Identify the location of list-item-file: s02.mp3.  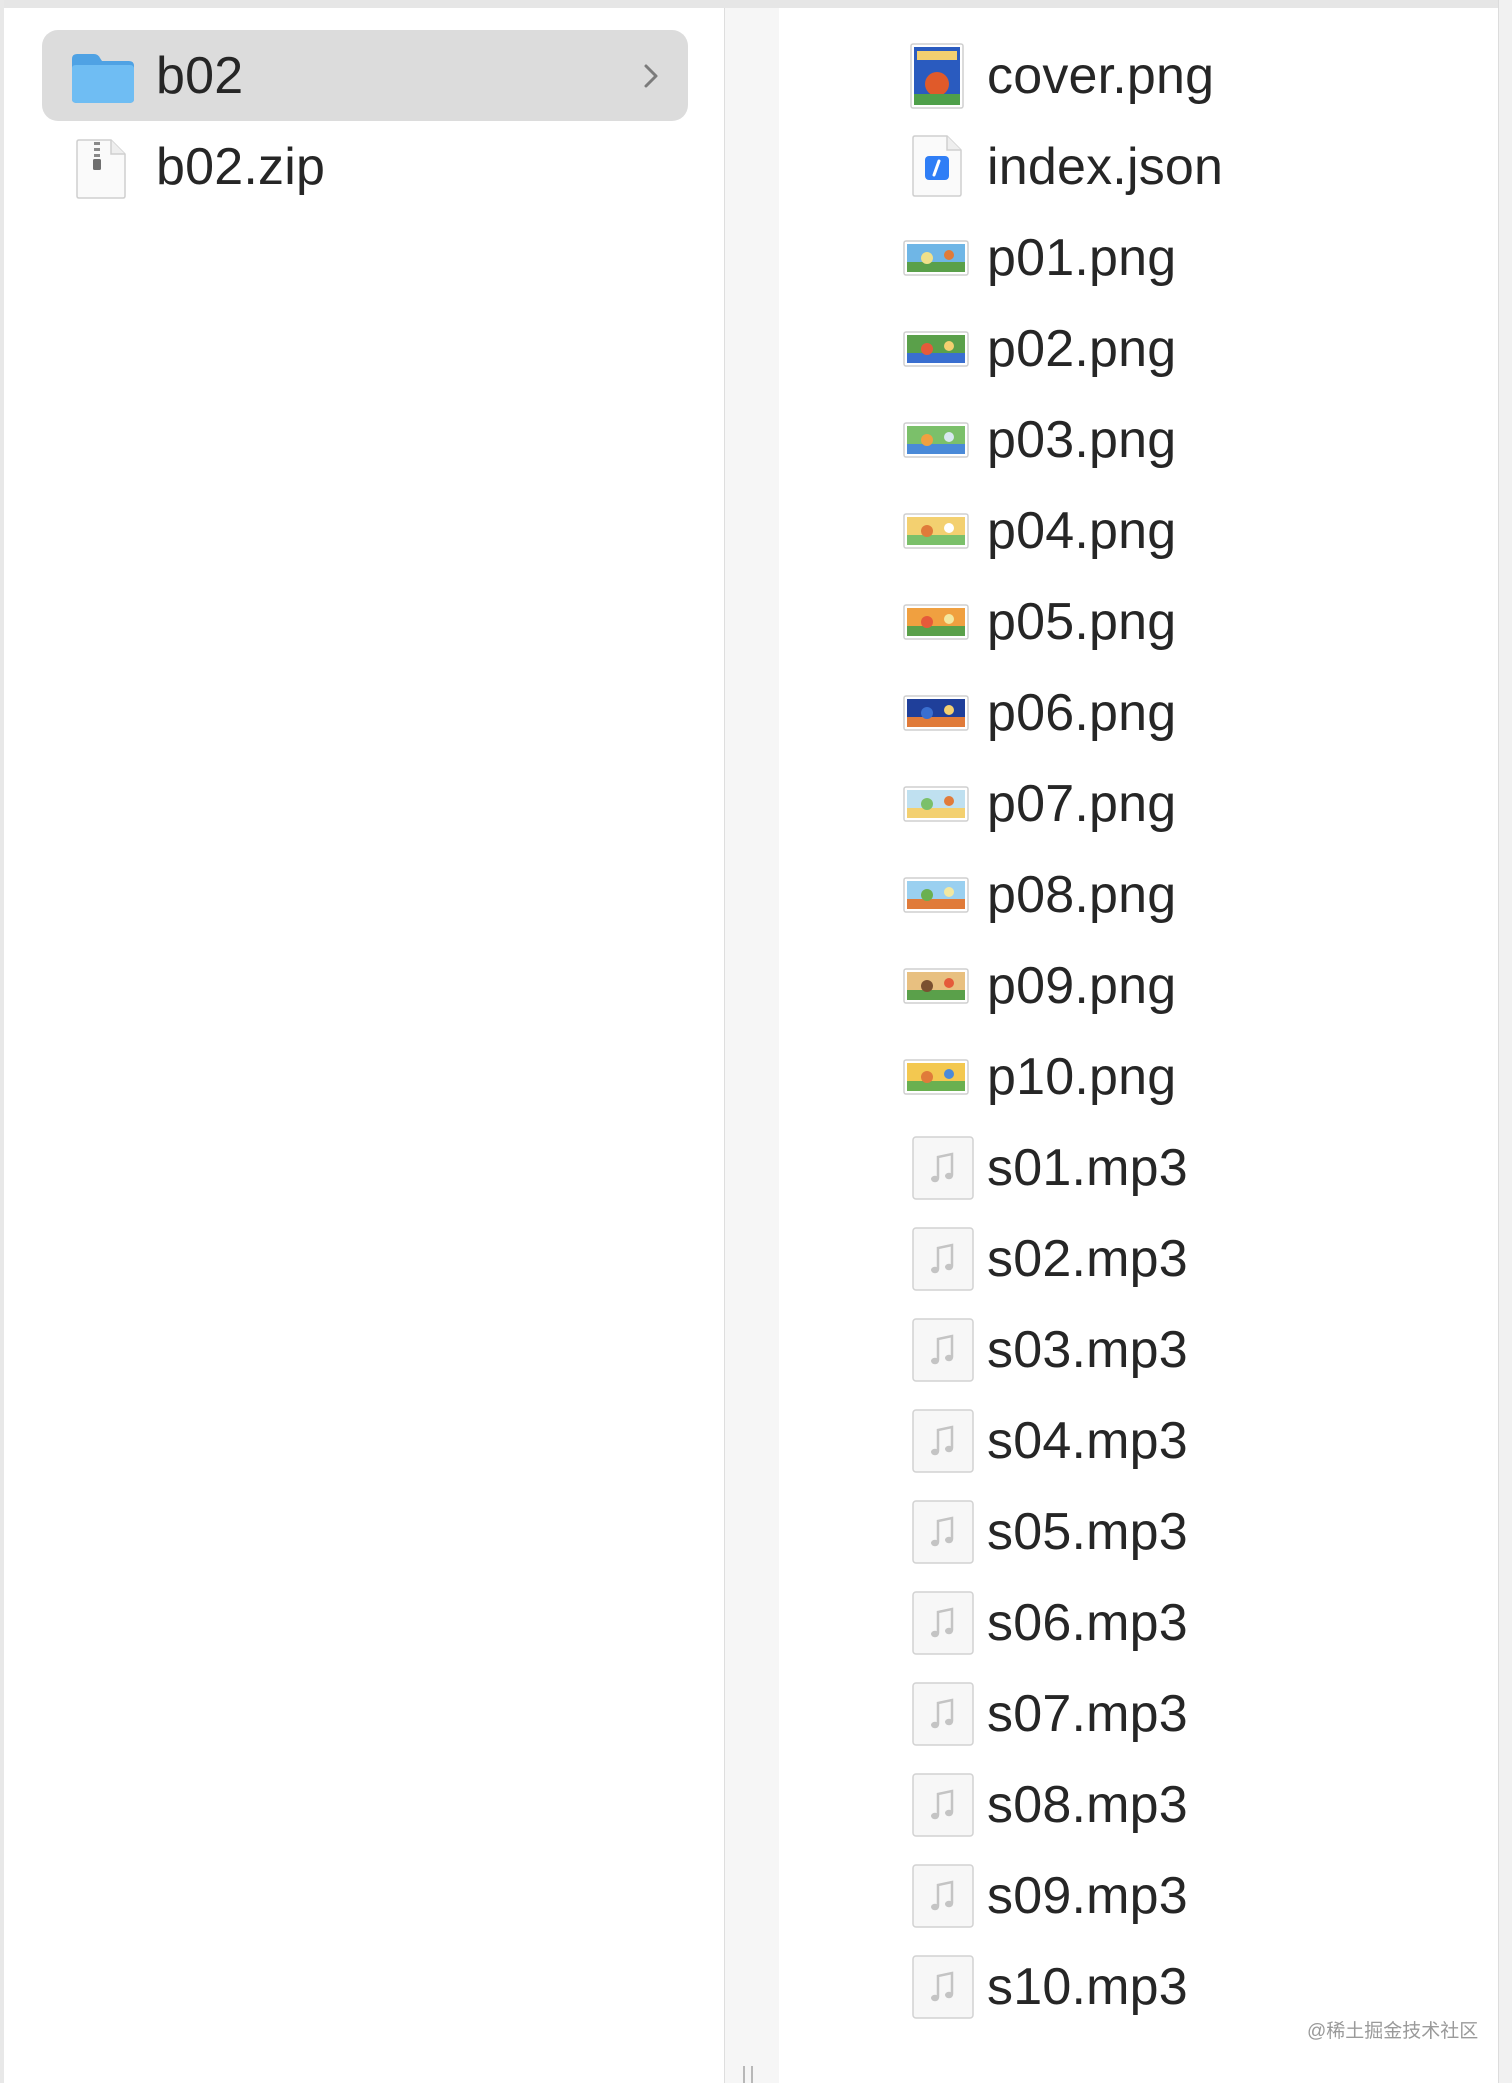
(1159, 1258).